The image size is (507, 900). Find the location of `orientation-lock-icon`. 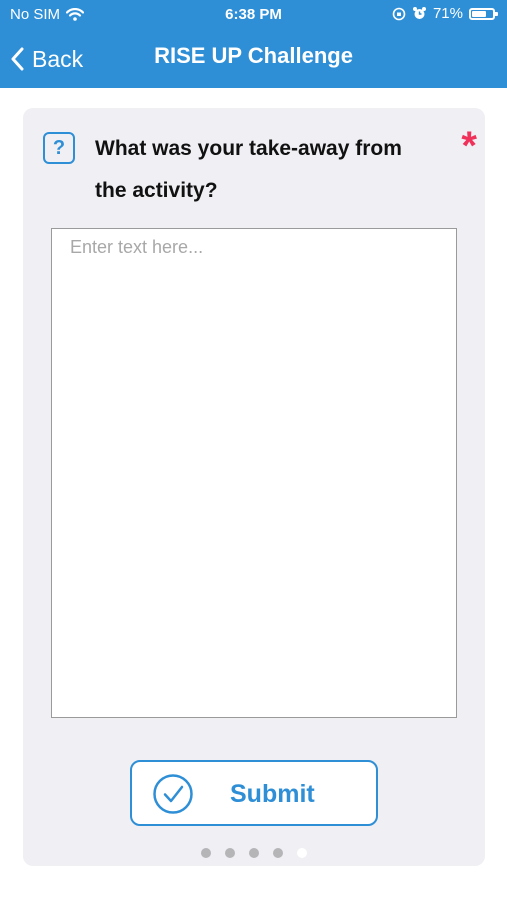

orientation-lock-icon is located at coordinates (399, 13).